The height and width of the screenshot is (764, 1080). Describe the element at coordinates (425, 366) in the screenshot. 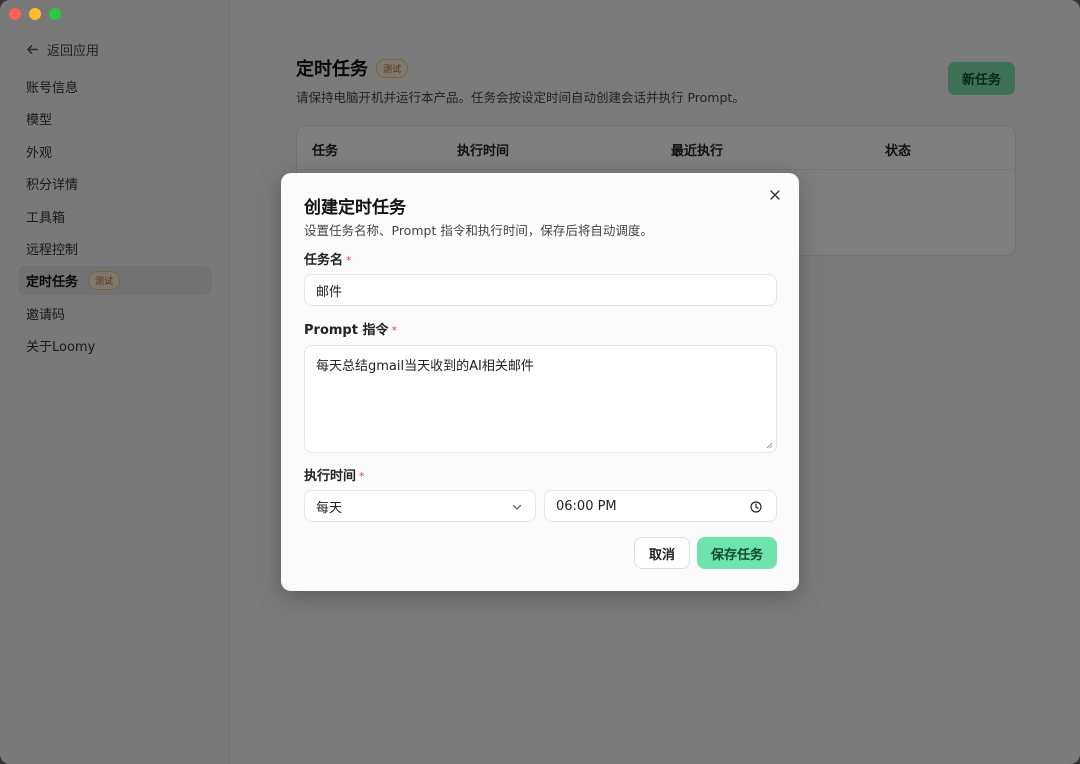

I see `prompt-value: 每天总结gmail当天收到的AI相关邮件` at that location.